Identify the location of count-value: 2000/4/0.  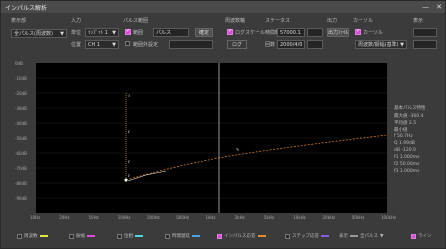
(291, 44).